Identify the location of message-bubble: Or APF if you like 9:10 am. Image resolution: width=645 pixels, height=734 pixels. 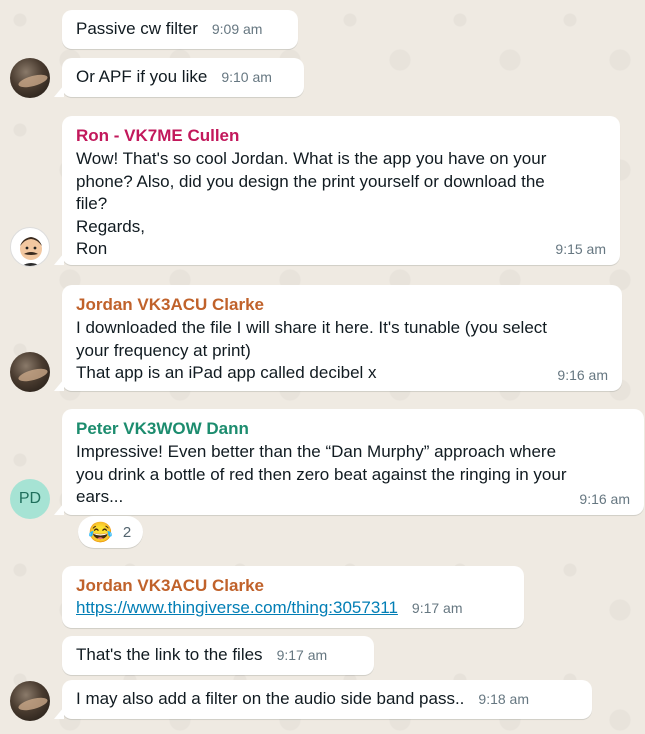
(179, 77).